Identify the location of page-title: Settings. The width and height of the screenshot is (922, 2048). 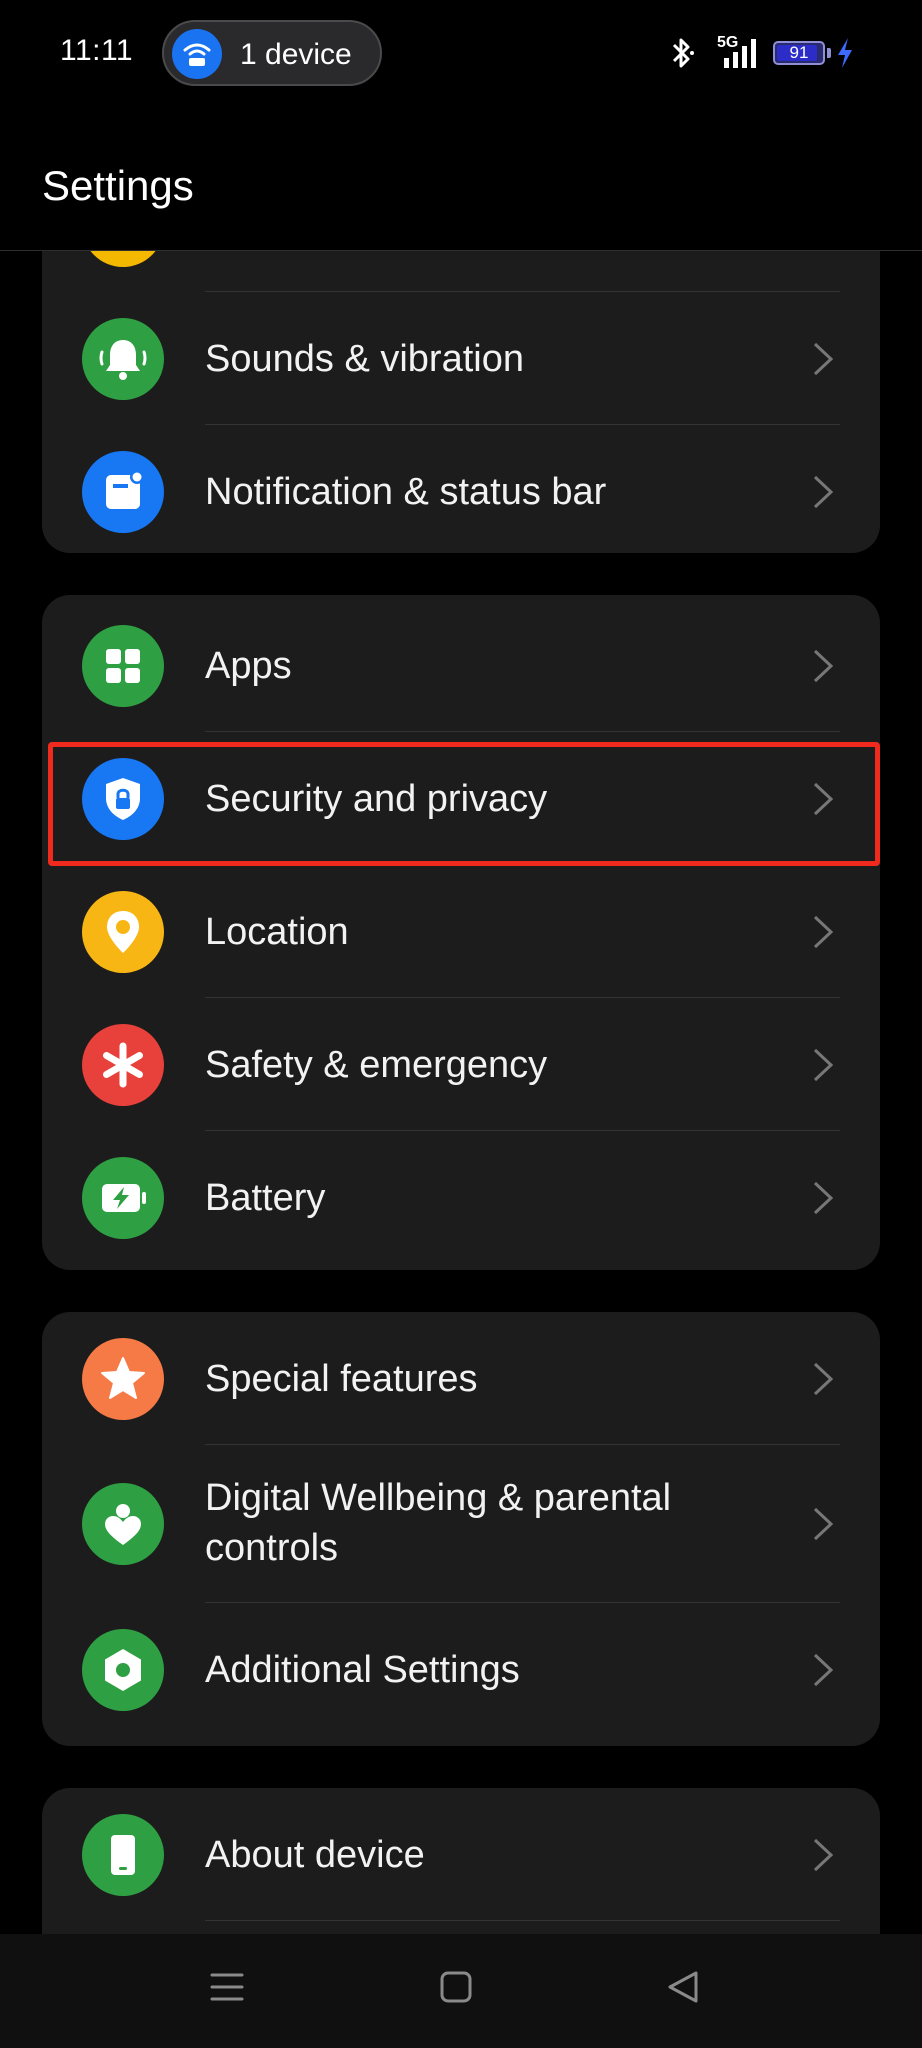
(118, 185).